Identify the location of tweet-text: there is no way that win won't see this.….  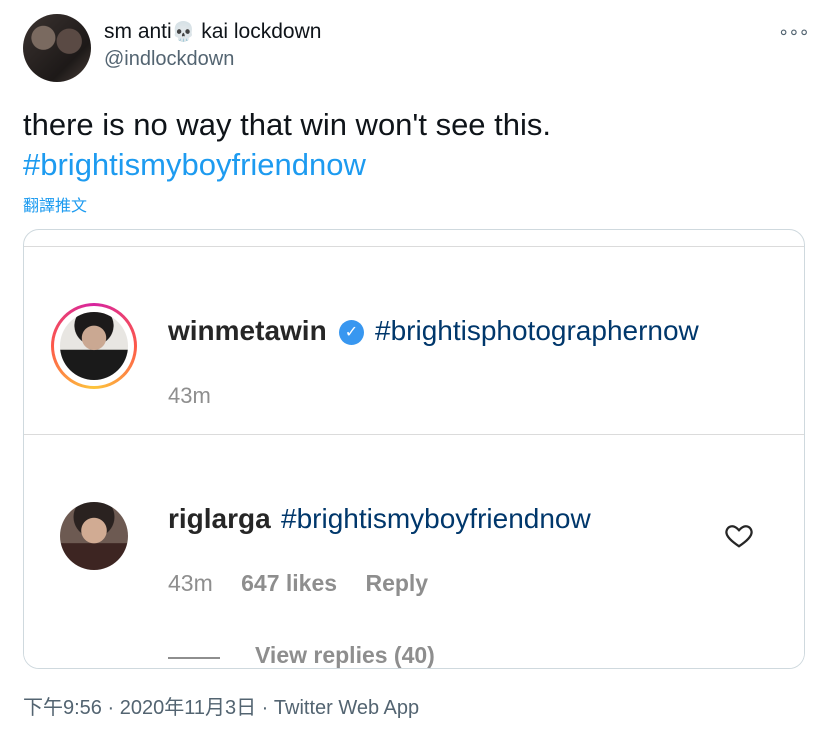
(413, 145).